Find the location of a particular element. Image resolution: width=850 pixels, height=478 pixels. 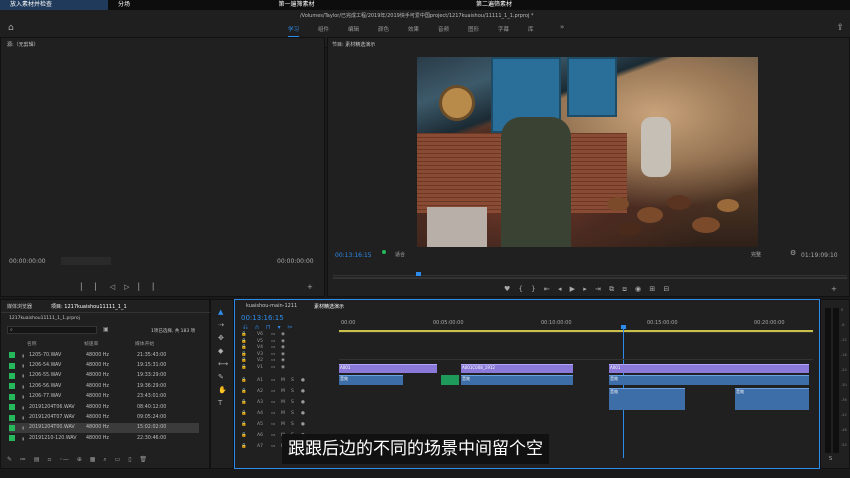

workspace-tab: 学习 is located at coordinates (294, 31).